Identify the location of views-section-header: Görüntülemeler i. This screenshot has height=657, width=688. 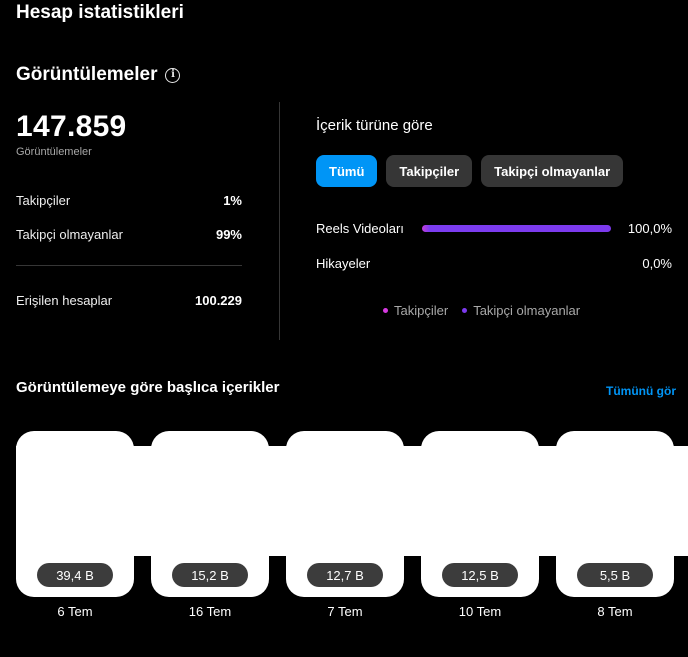
(98, 75).